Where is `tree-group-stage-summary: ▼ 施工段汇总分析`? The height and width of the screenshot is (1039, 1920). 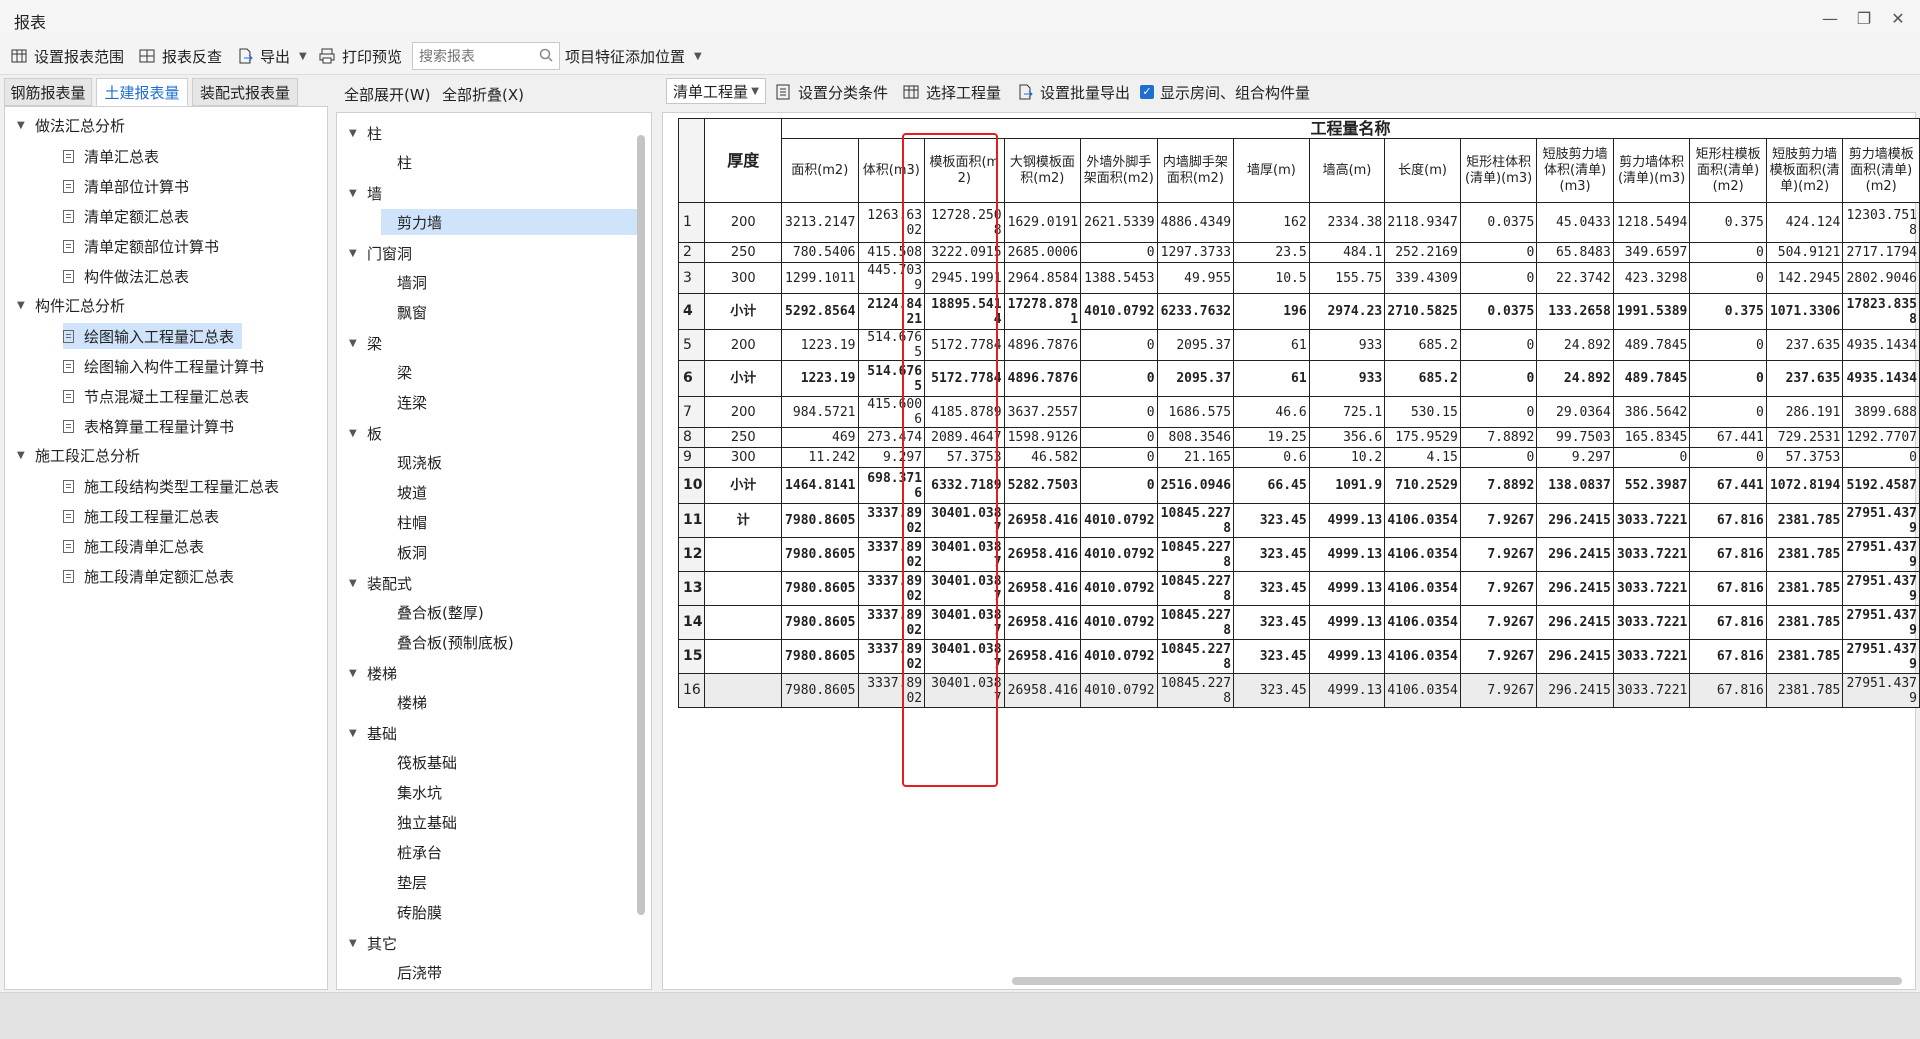 tree-group-stage-summary: ▼ 施工段汇总分析 is located at coordinates (78, 455).